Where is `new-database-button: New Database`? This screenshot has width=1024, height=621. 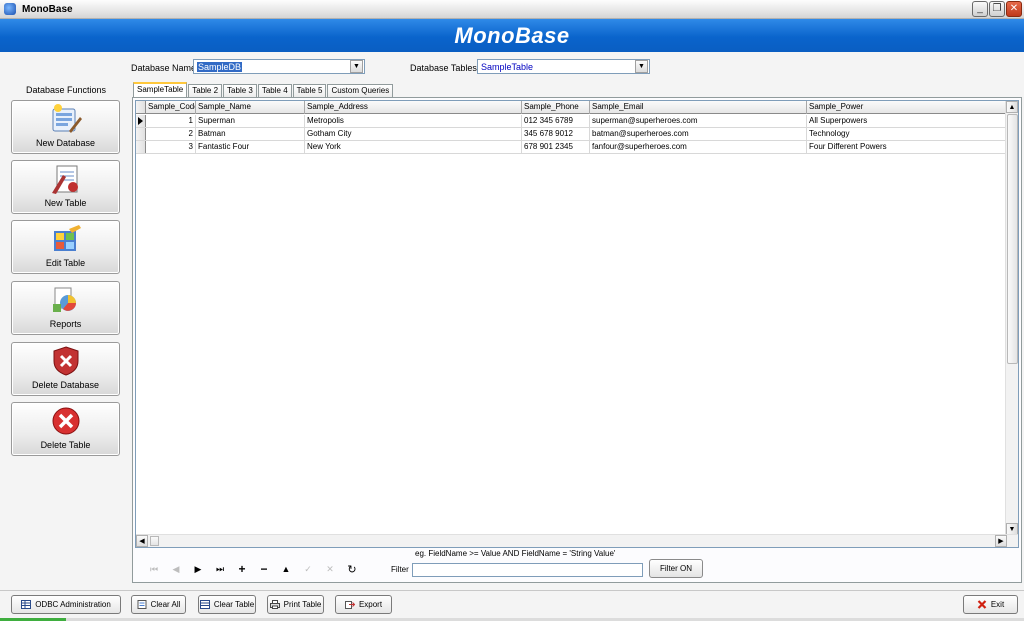 new-database-button: New Database is located at coordinates (65, 127).